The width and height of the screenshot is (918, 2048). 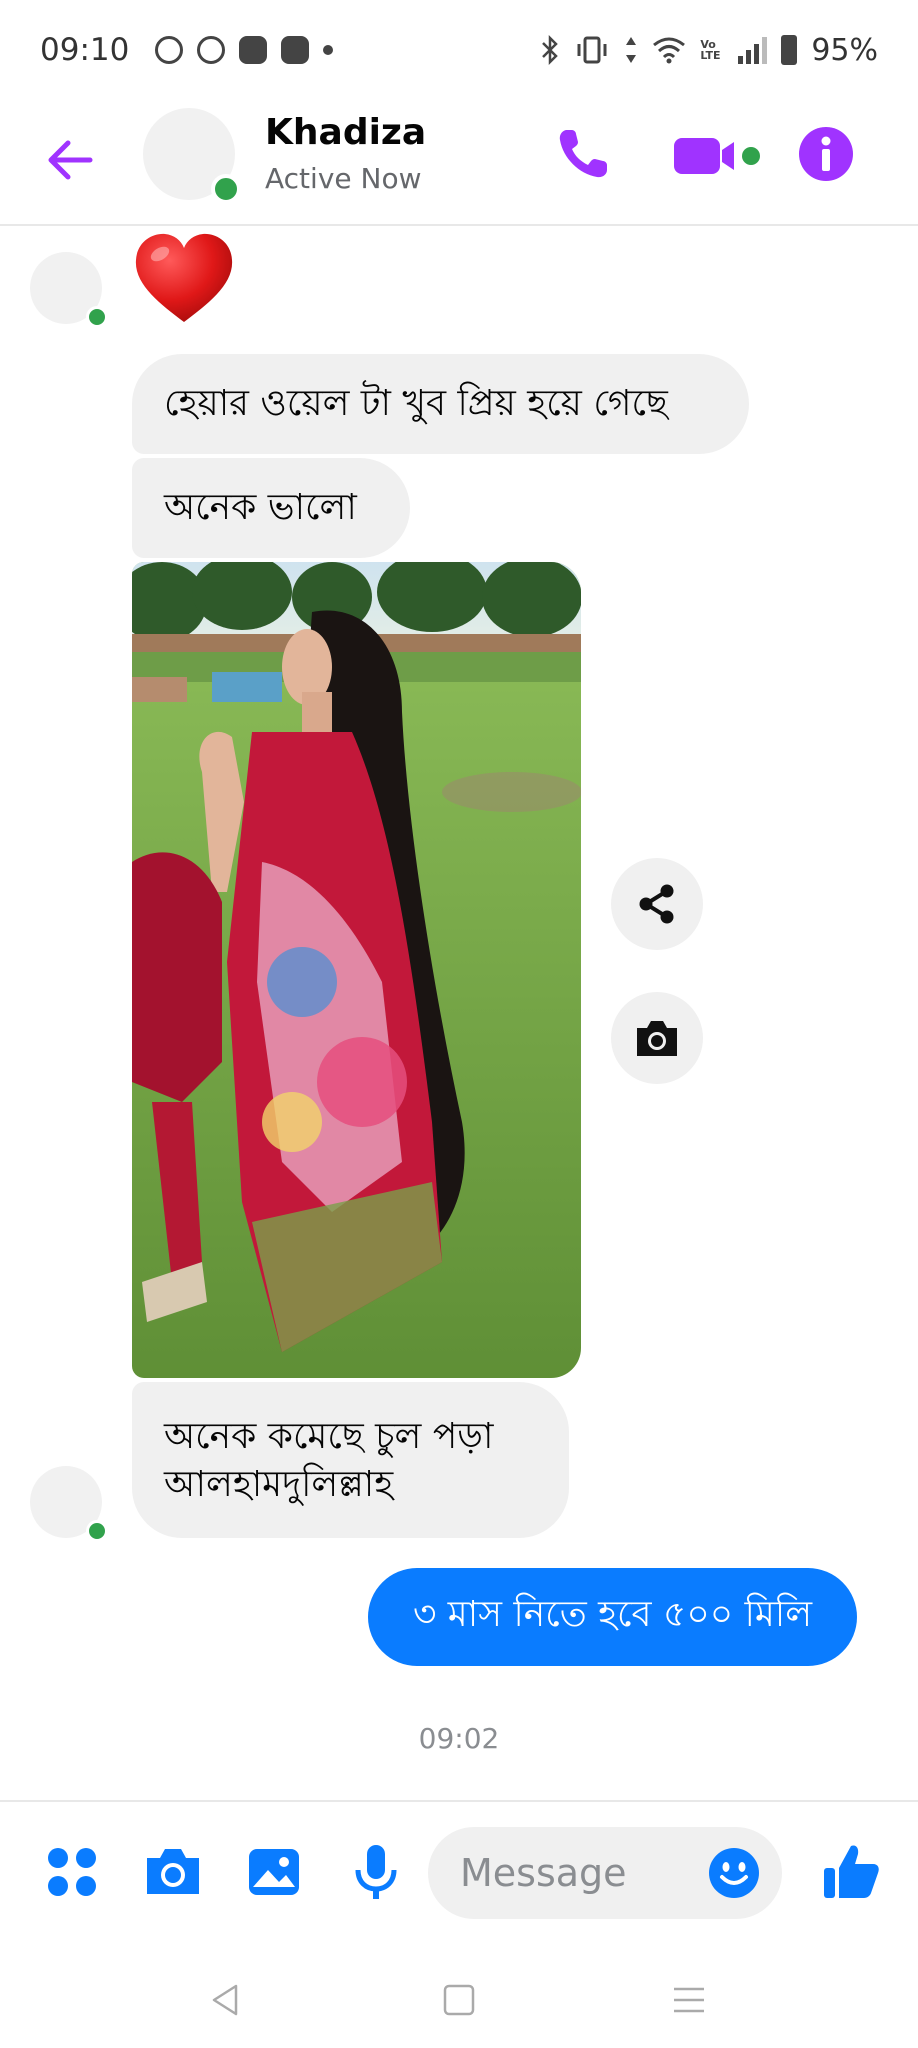 I want to click on message-input, so click(x=558, y=1873).